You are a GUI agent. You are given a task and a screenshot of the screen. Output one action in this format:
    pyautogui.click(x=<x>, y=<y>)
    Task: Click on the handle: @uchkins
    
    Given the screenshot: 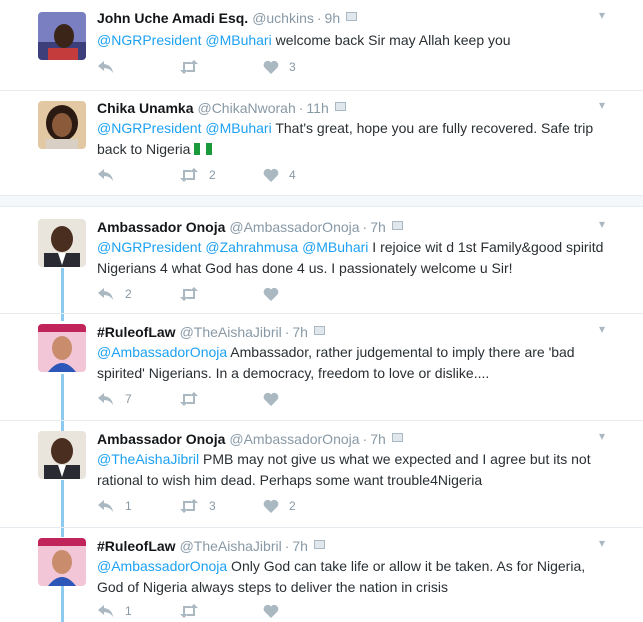 What is the action you would take?
    pyautogui.click(x=283, y=18)
    